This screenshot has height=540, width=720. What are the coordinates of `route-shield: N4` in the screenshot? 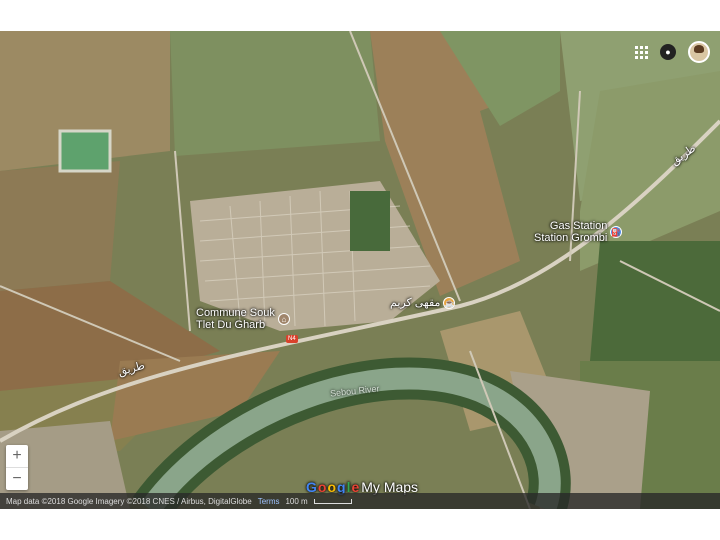 It's located at (292, 339).